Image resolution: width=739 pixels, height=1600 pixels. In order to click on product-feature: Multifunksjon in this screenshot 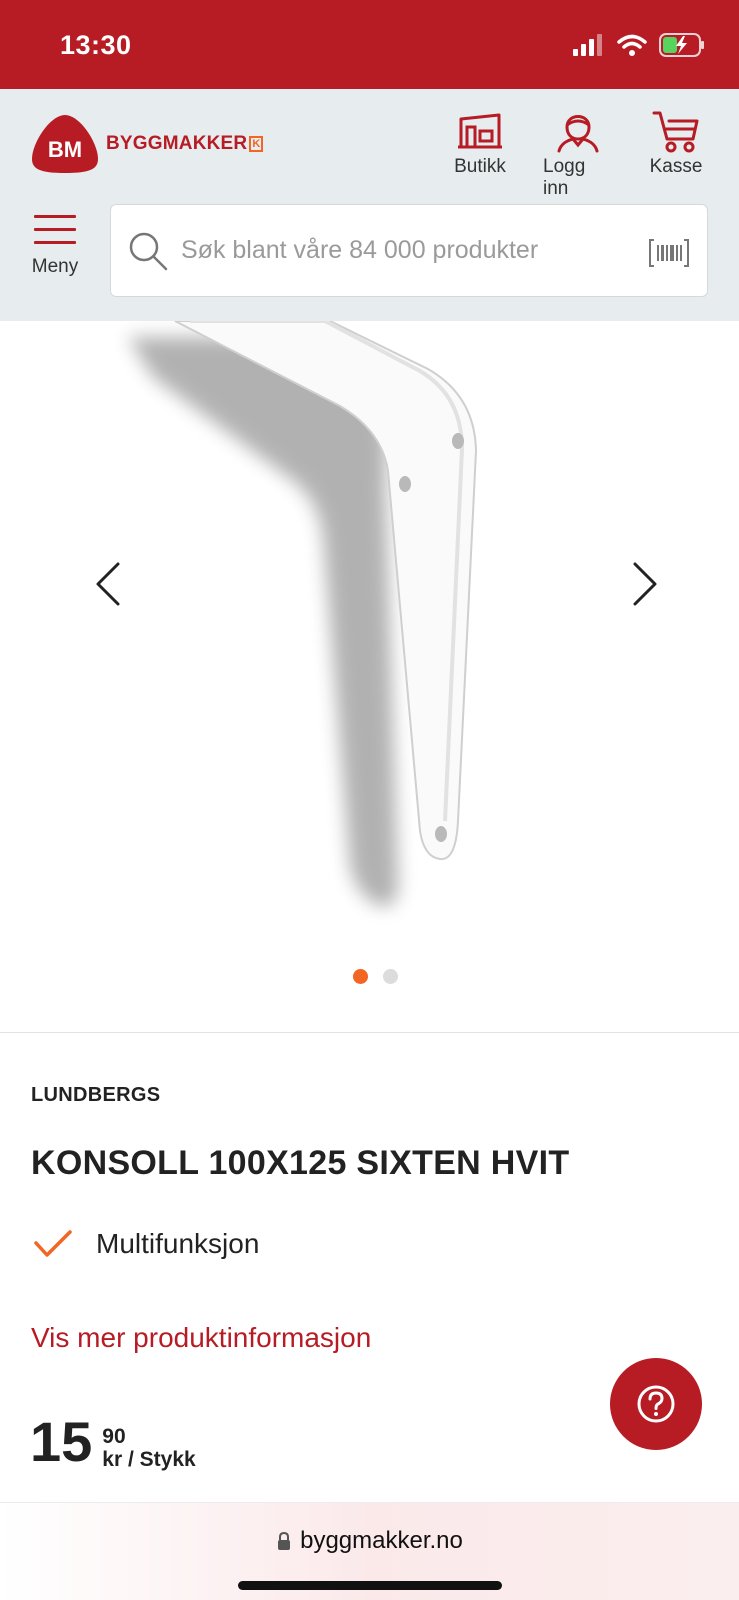, I will do `click(146, 1244)`.